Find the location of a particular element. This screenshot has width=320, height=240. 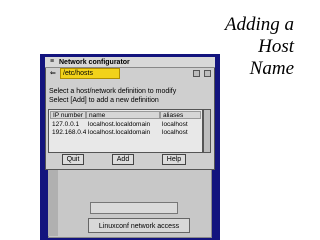

column-header-name: name is located at coordinates (123, 115).